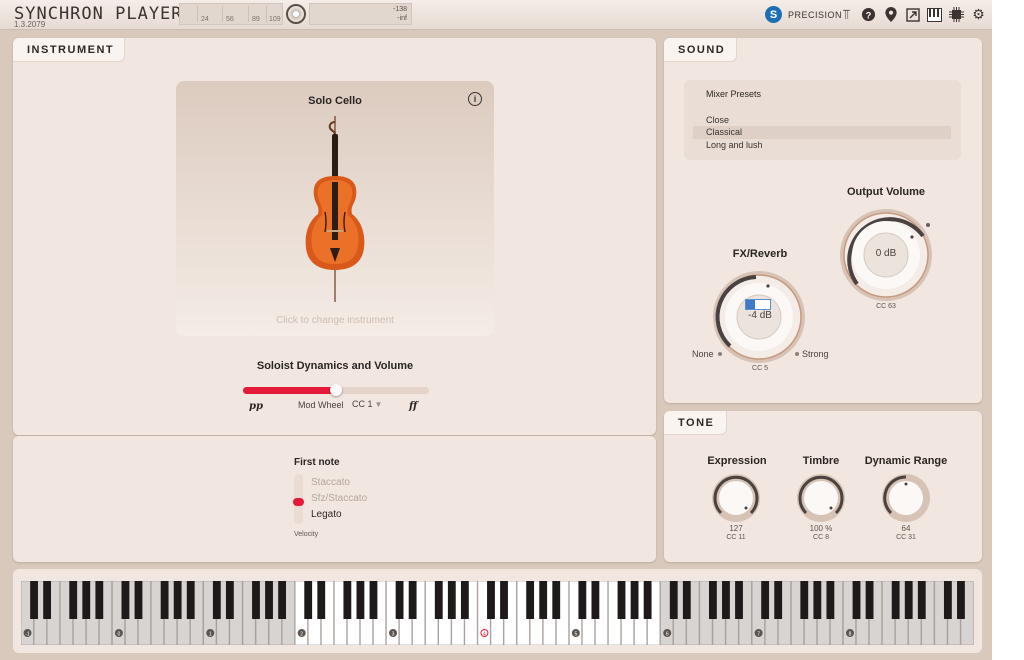 This screenshot has height=660, width=1024. What do you see at coordinates (815, 354) in the screenshot?
I see `fx-reverb-max-label: Strong` at bounding box center [815, 354].